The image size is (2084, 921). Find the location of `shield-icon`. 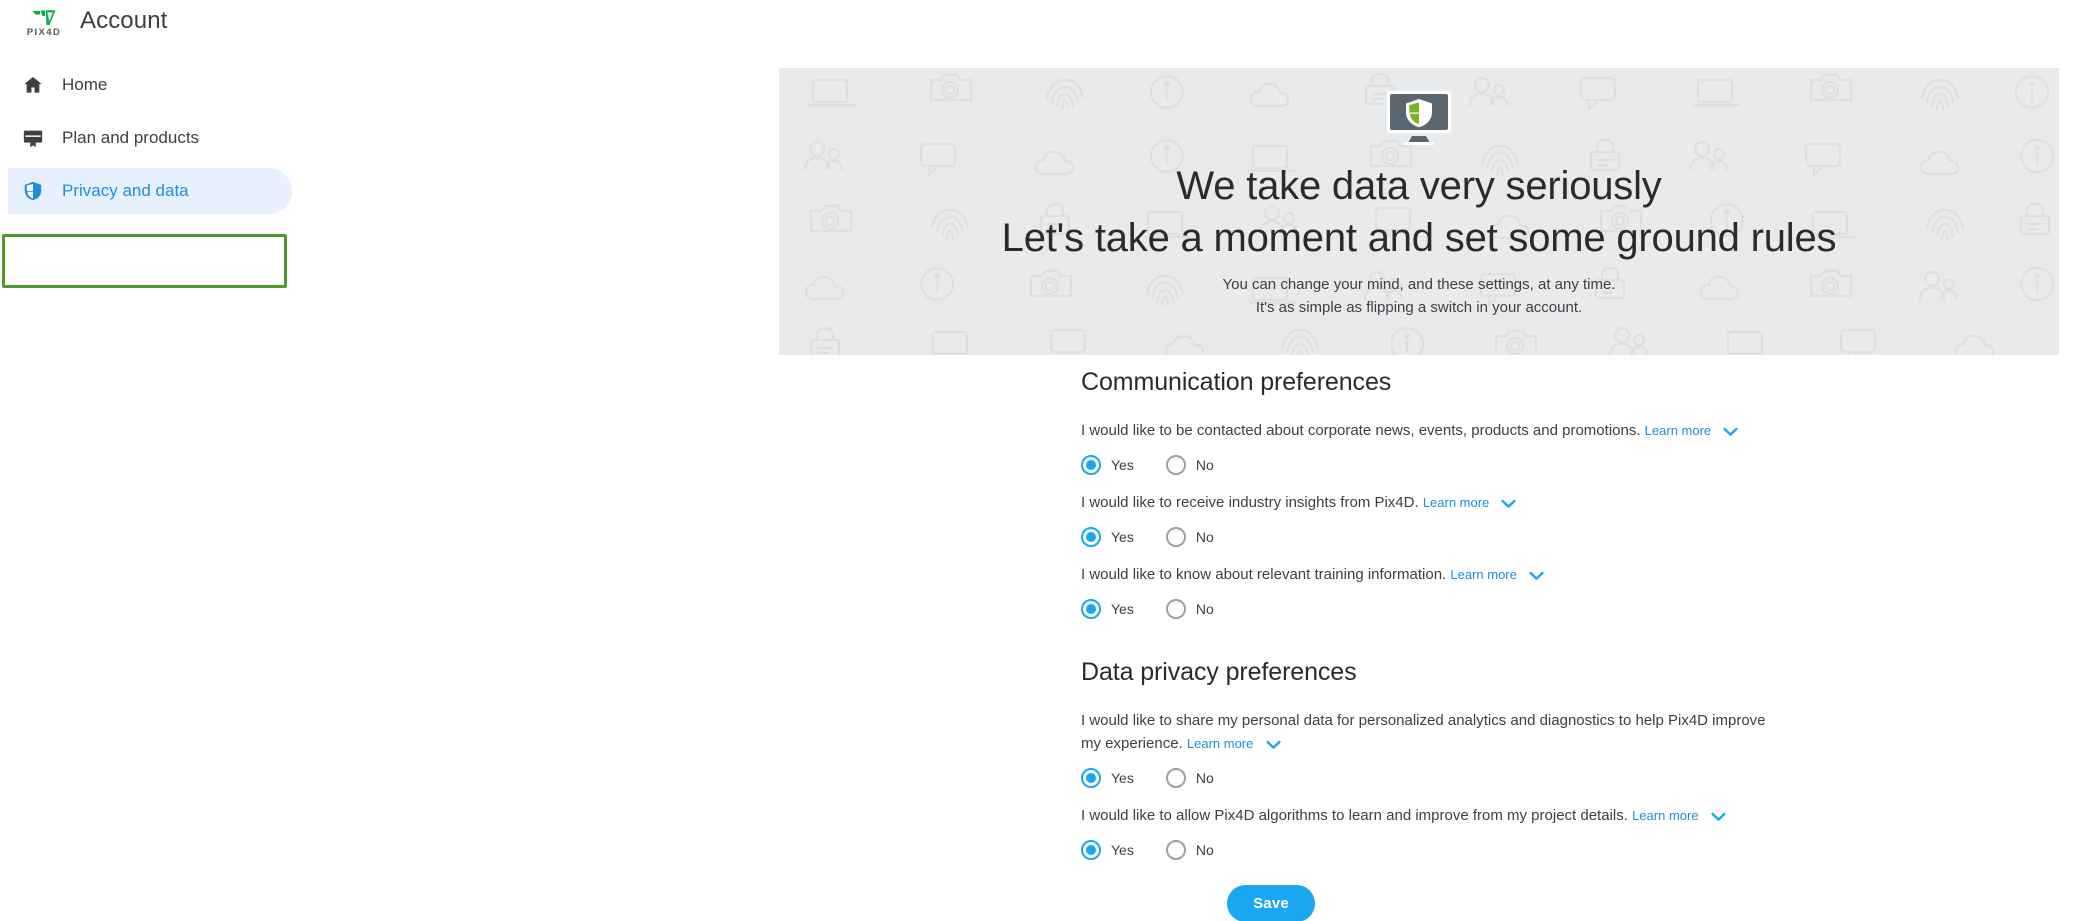

shield-icon is located at coordinates (33, 191).